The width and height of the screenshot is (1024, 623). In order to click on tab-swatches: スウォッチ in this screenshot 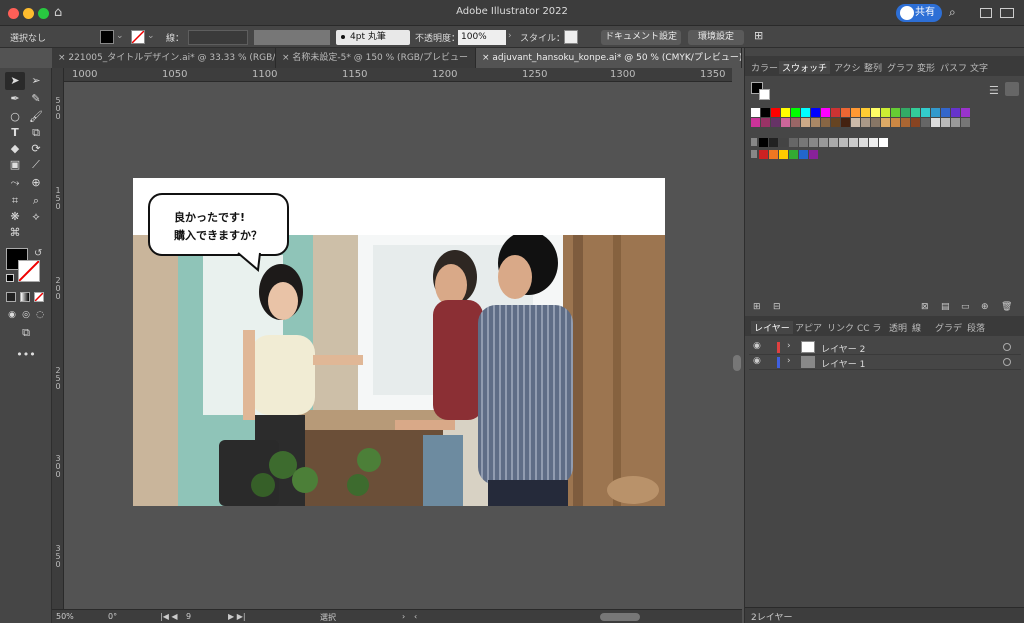, I will do `click(805, 67)`.